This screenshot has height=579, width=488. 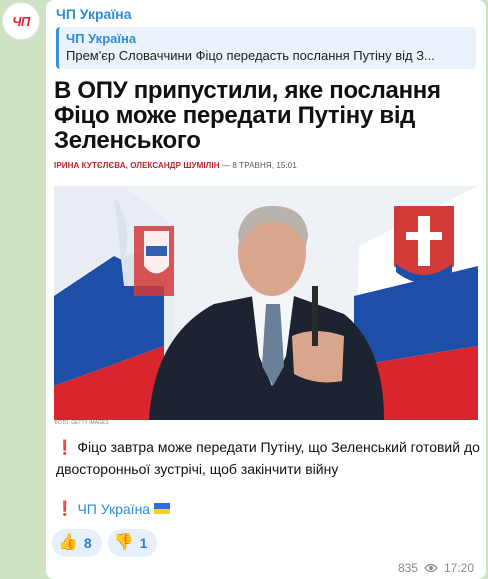 I want to click on reaction-thumbs-down: 👎 1, so click(x=132, y=543).